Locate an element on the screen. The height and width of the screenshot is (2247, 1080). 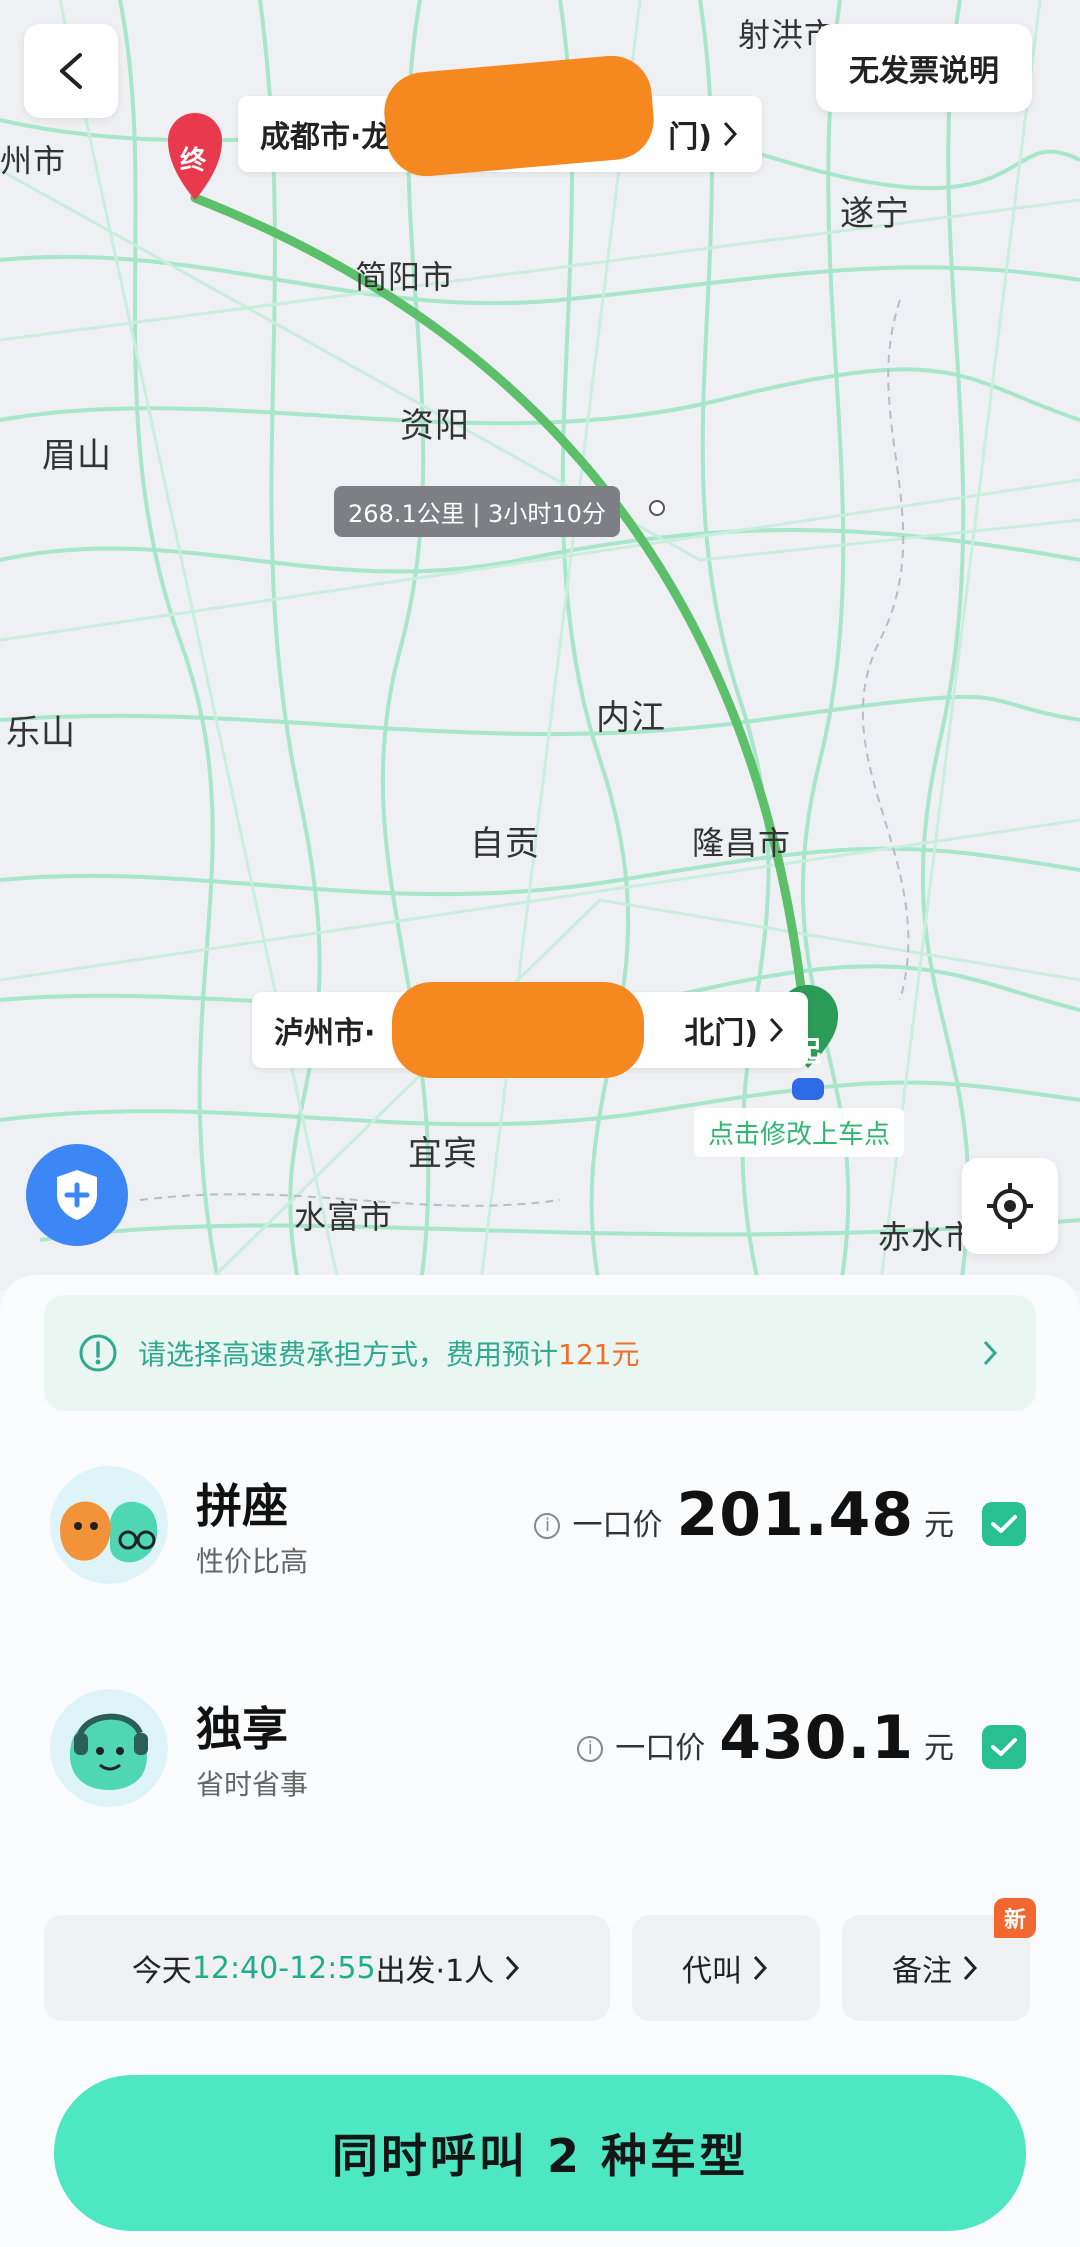
price-value: 430.1 is located at coordinates (816, 1738).